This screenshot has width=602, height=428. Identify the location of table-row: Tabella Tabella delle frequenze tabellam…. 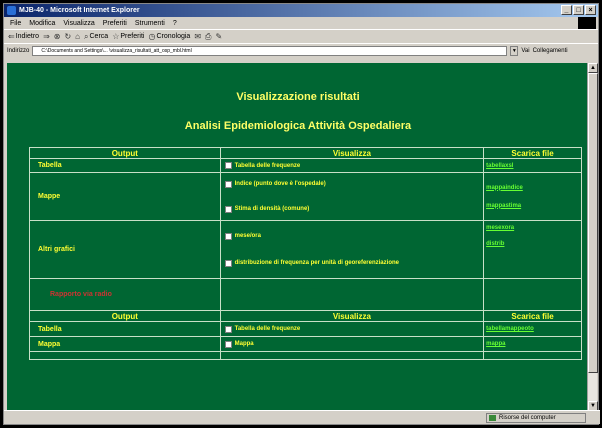
(305, 329).